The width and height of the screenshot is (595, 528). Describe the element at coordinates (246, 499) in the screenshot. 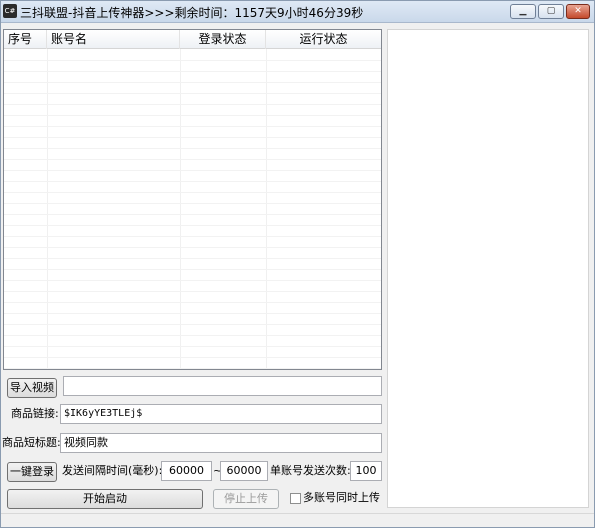

I see `stop-upload-button: 停止上传` at that location.